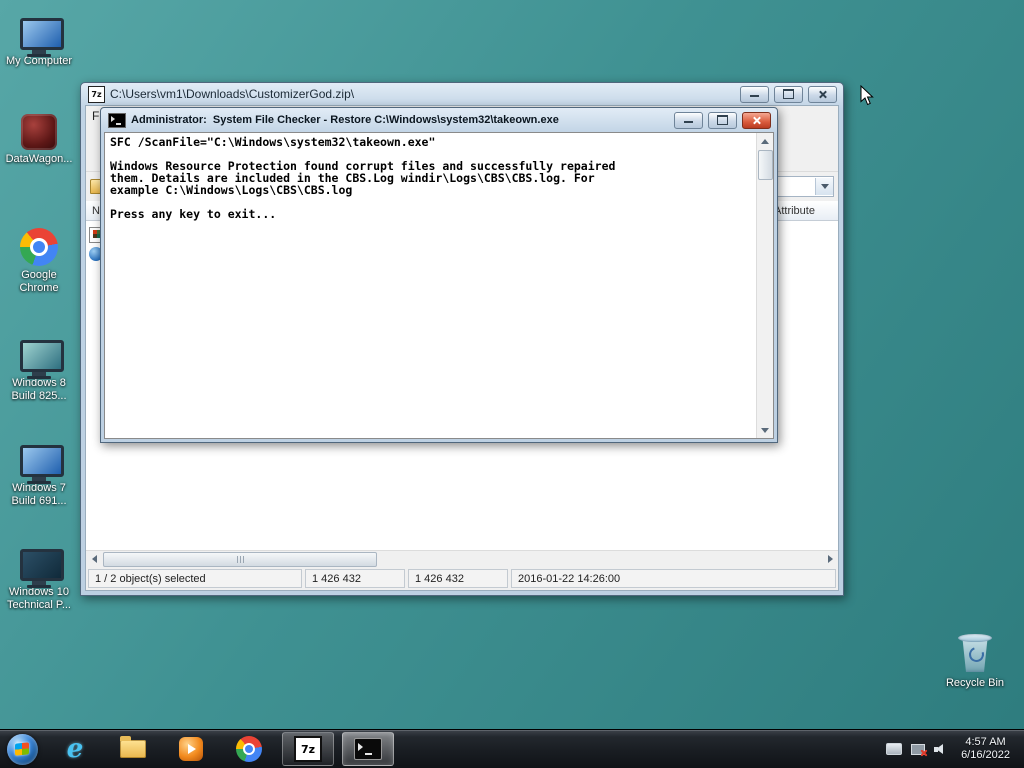 The height and width of the screenshot is (768, 1024). I want to click on internet-explorer-icon: e, so click(75, 749).